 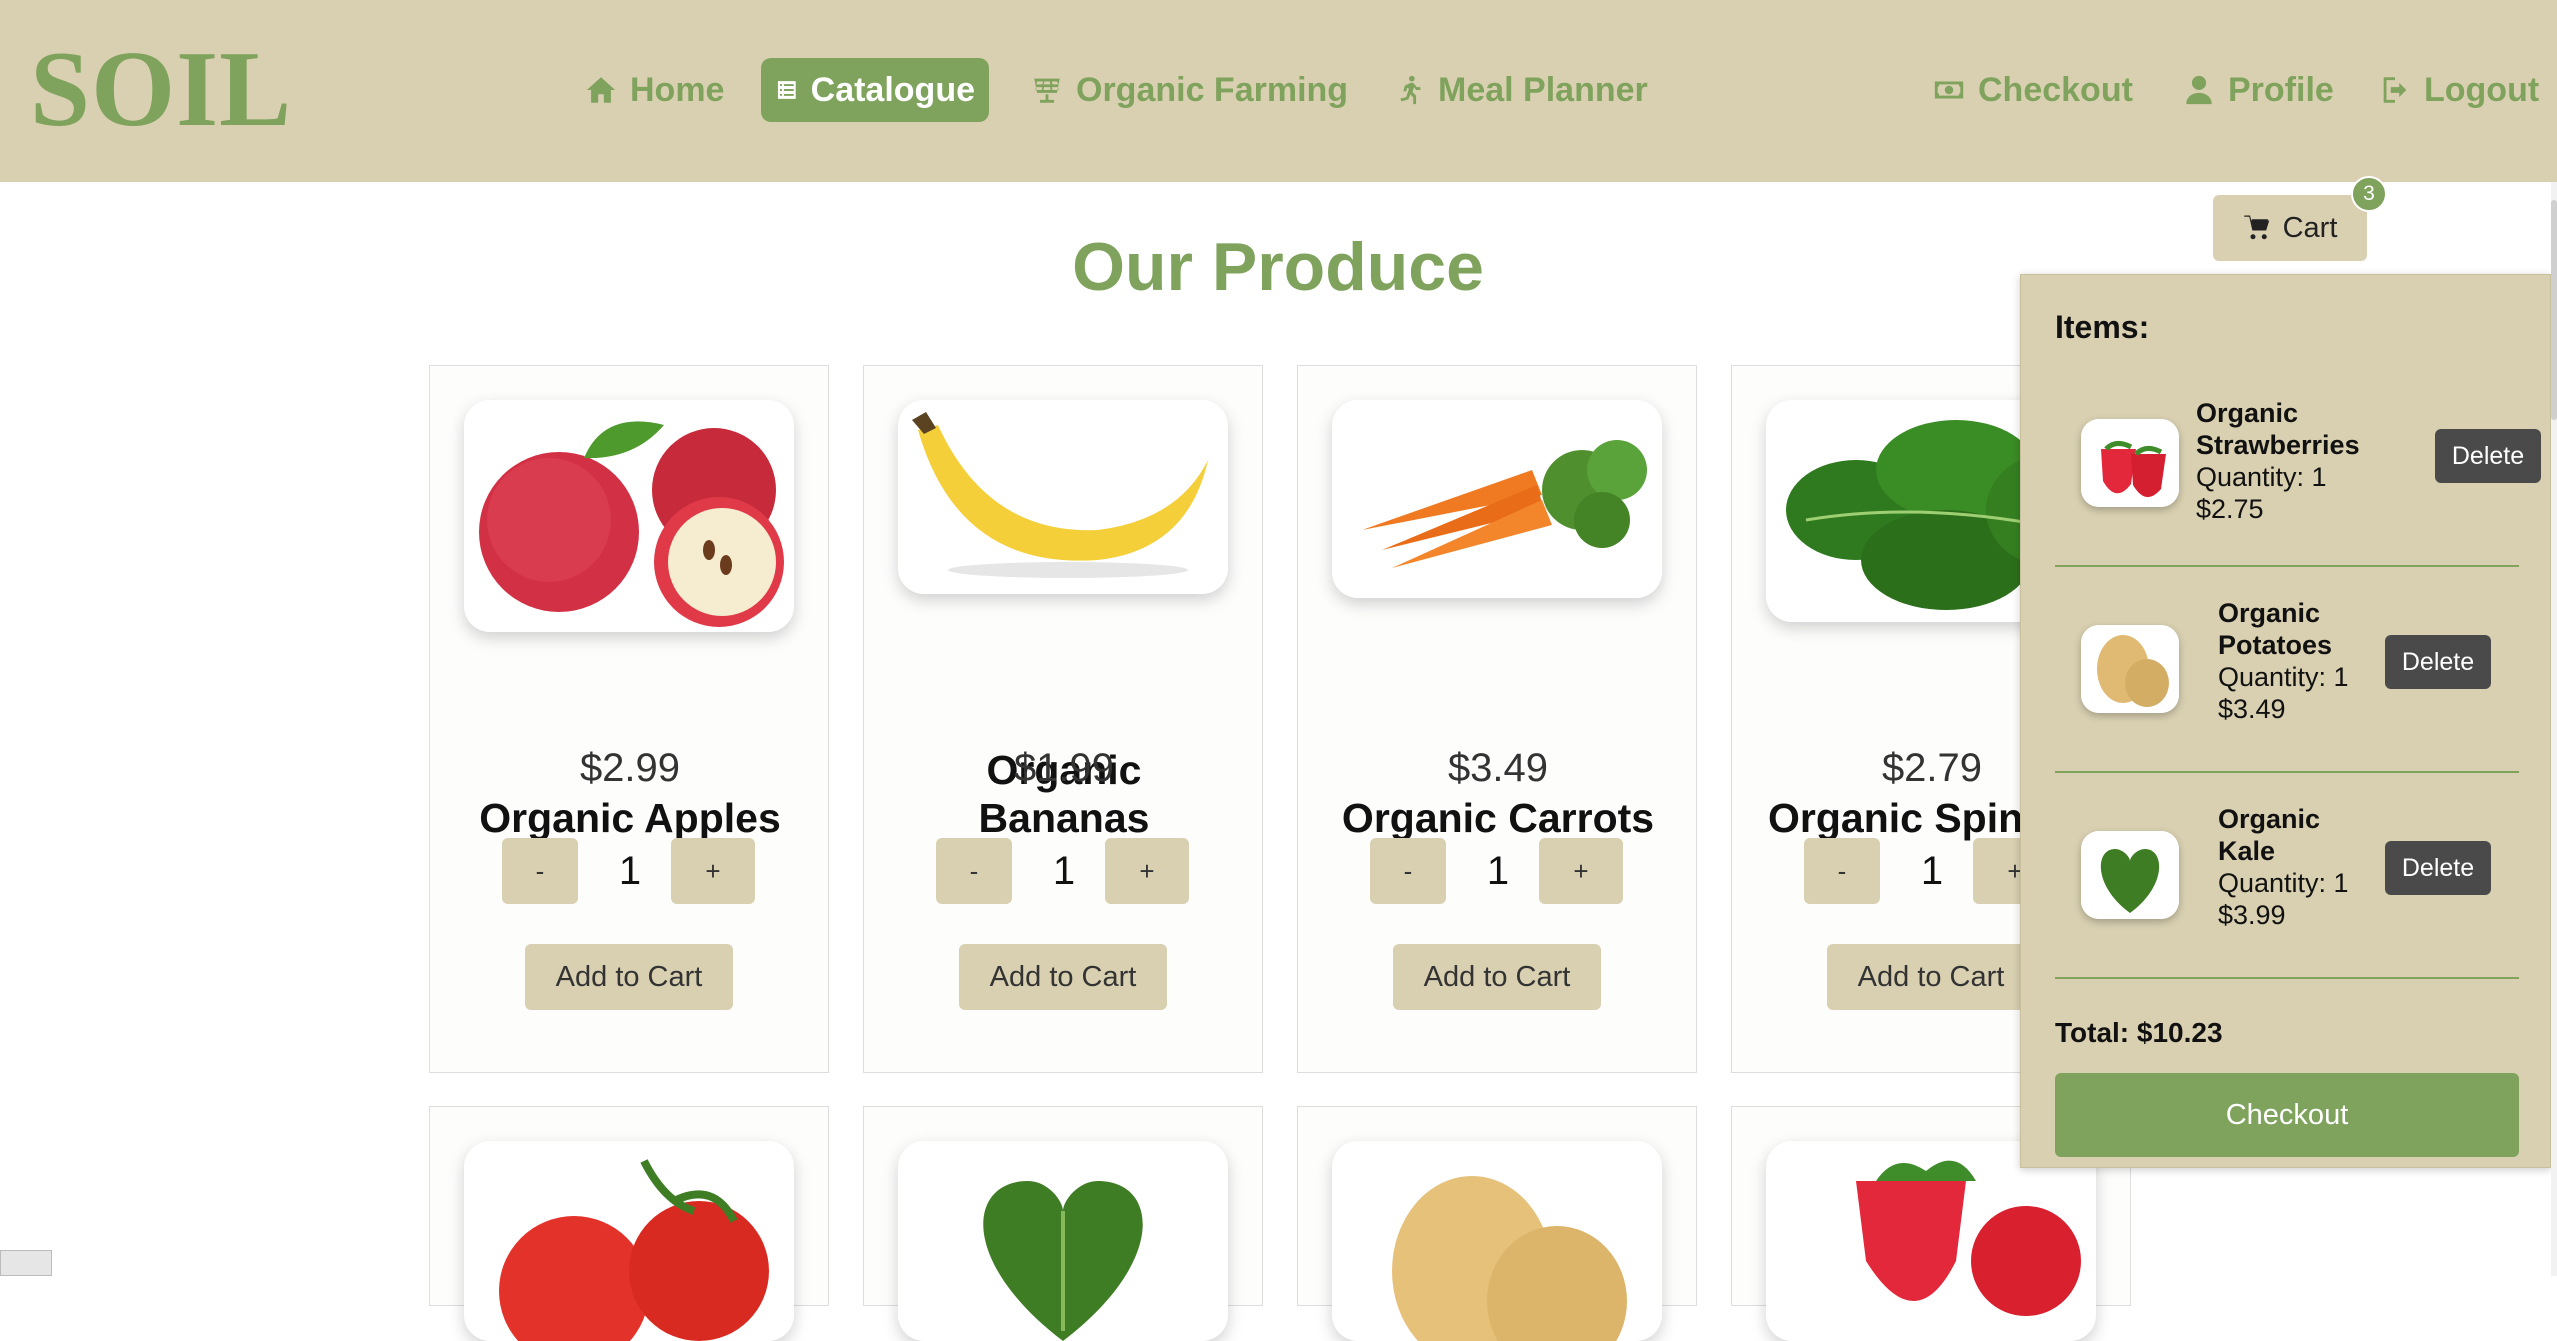 I want to click on product-image-bananas, so click(x=1063, y=497).